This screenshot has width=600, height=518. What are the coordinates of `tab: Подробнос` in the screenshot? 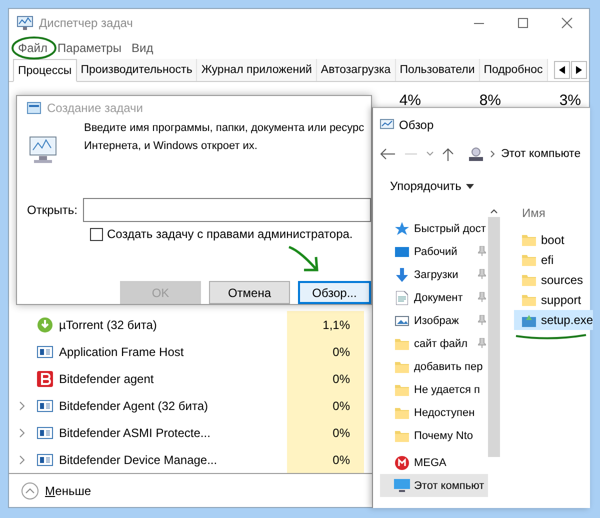 It's located at (514, 70).